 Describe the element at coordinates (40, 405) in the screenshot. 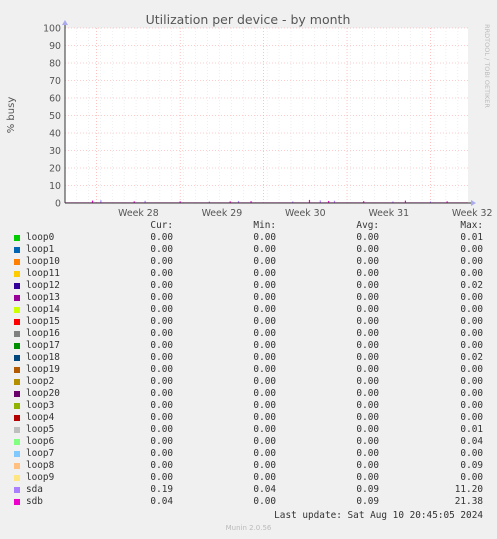

I see `legend-label: loop3` at that location.